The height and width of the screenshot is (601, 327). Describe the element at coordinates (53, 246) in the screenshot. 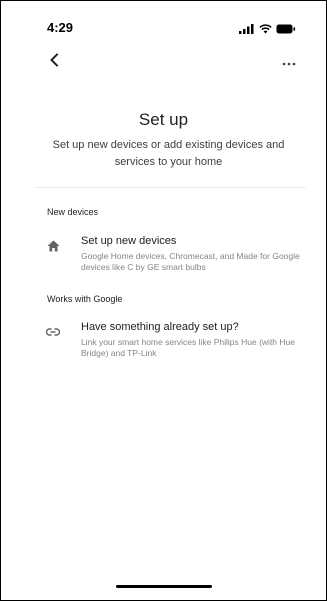

I see `home-icon` at that location.